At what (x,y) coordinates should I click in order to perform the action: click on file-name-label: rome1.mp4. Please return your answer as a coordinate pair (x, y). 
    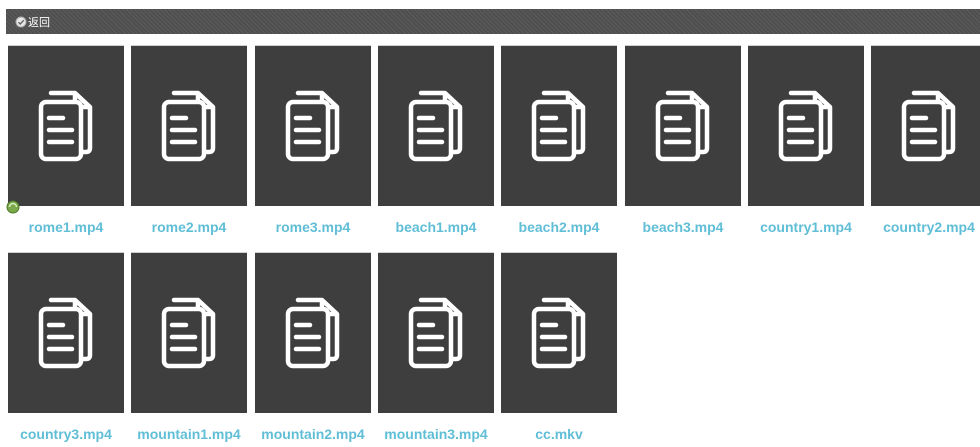
    Looking at the image, I should click on (66, 227).